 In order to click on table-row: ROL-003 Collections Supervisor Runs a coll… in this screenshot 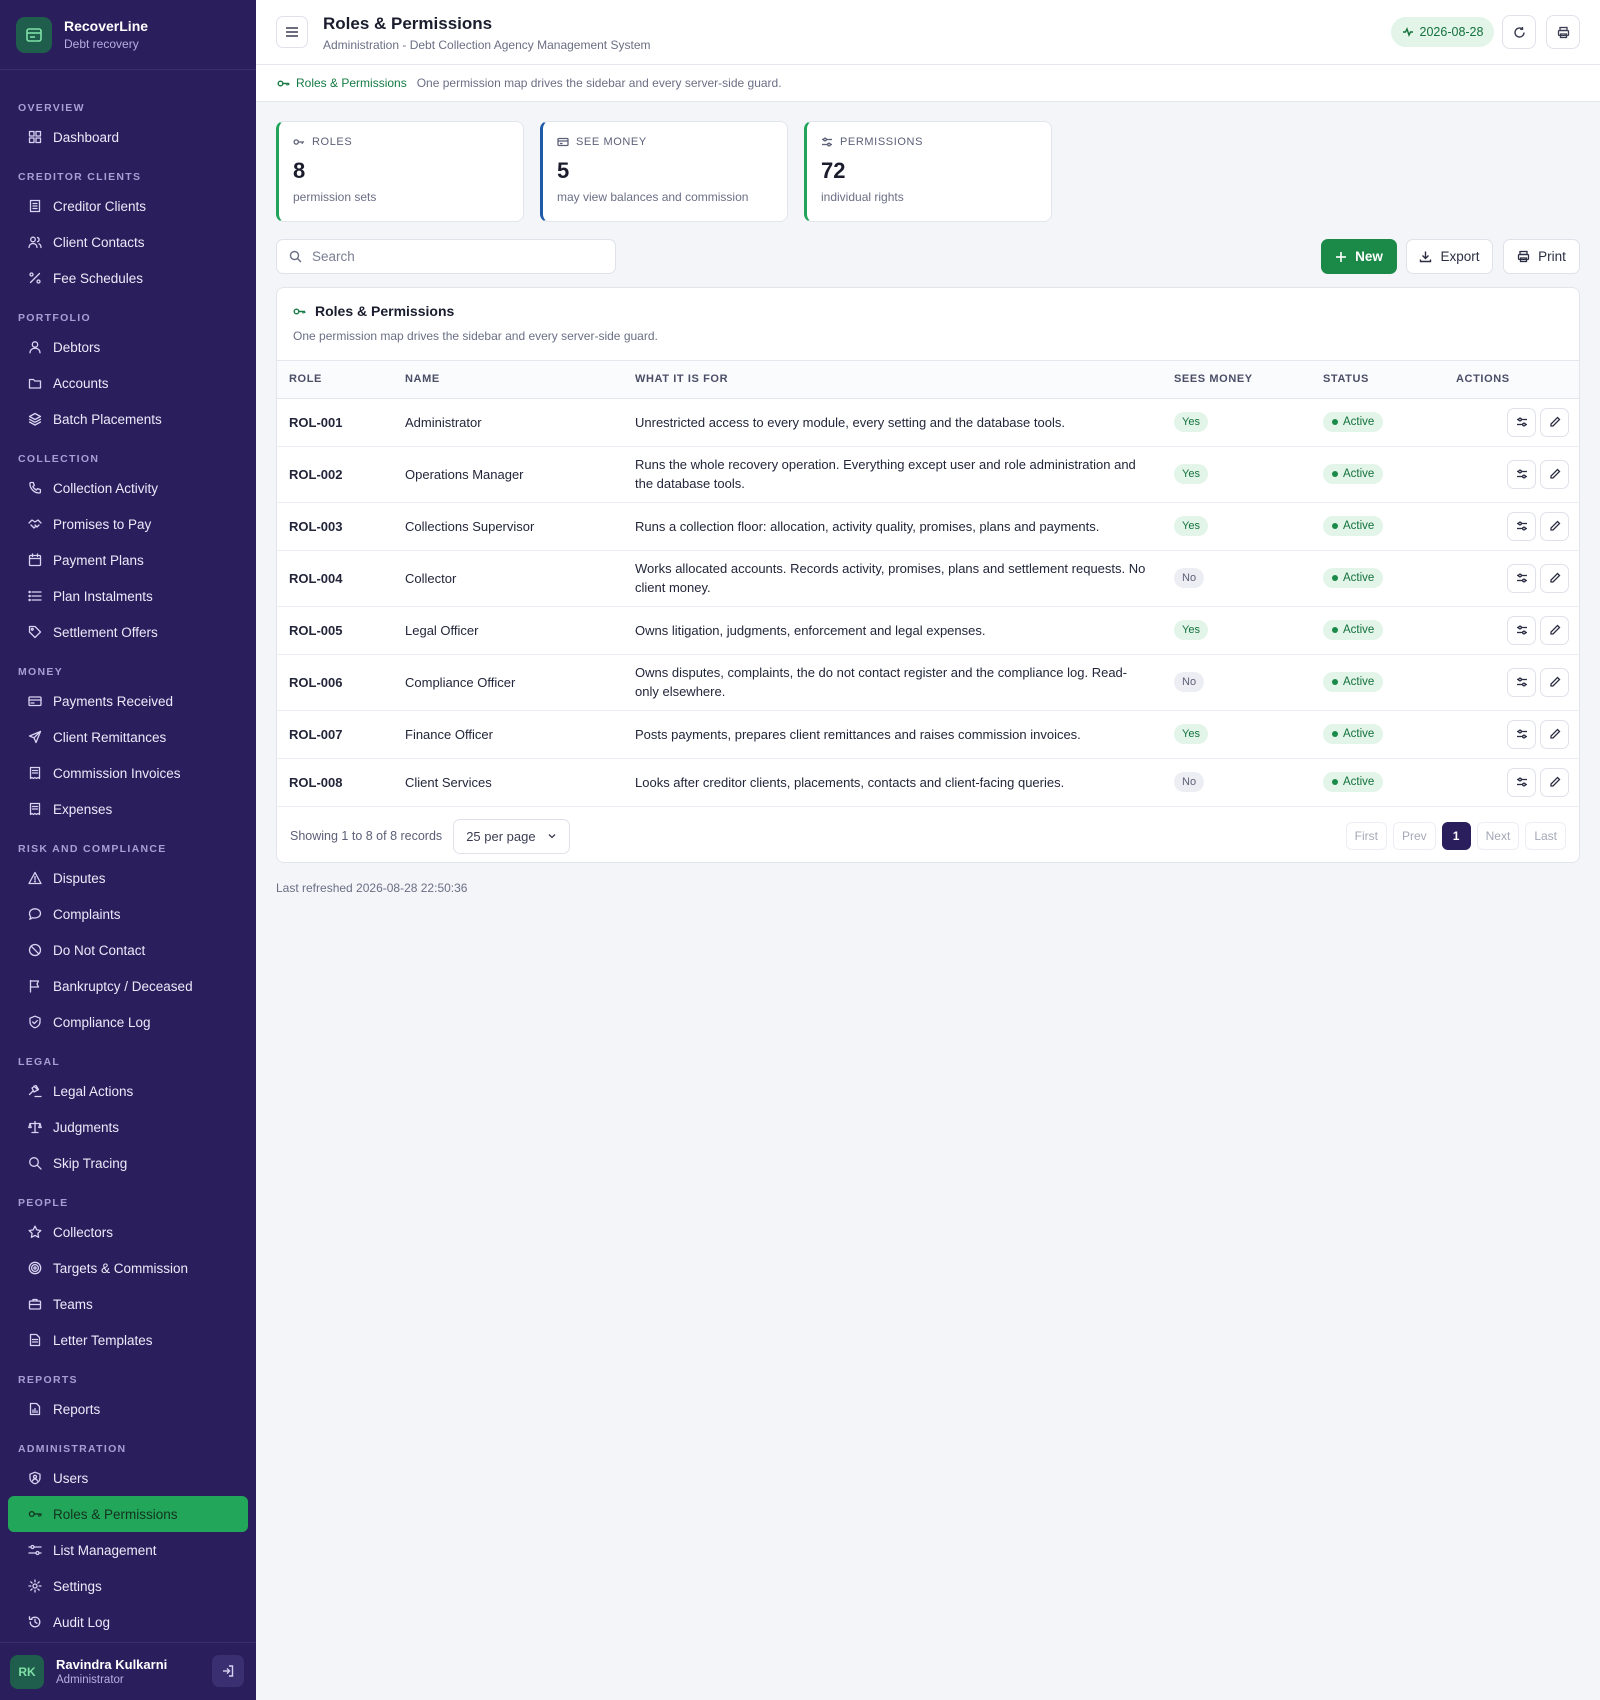, I will do `click(928, 526)`.